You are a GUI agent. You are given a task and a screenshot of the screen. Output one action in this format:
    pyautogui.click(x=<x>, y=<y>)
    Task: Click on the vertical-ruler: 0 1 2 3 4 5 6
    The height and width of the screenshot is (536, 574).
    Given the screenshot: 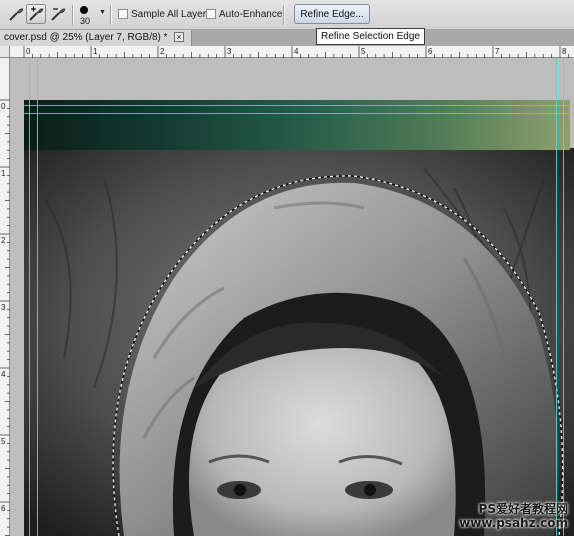 What is the action you would take?
    pyautogui.click(x=5, y=297)
    